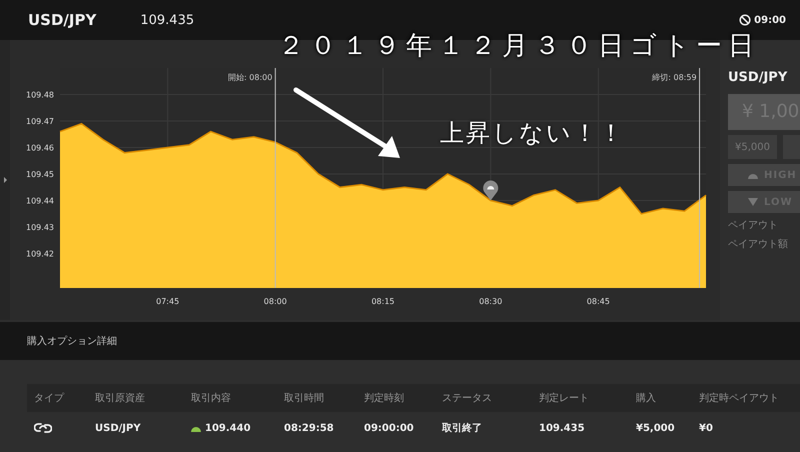 The image size is (800, 452). I want to click on table-cell-text: ¥5,000, so click(655, 428).